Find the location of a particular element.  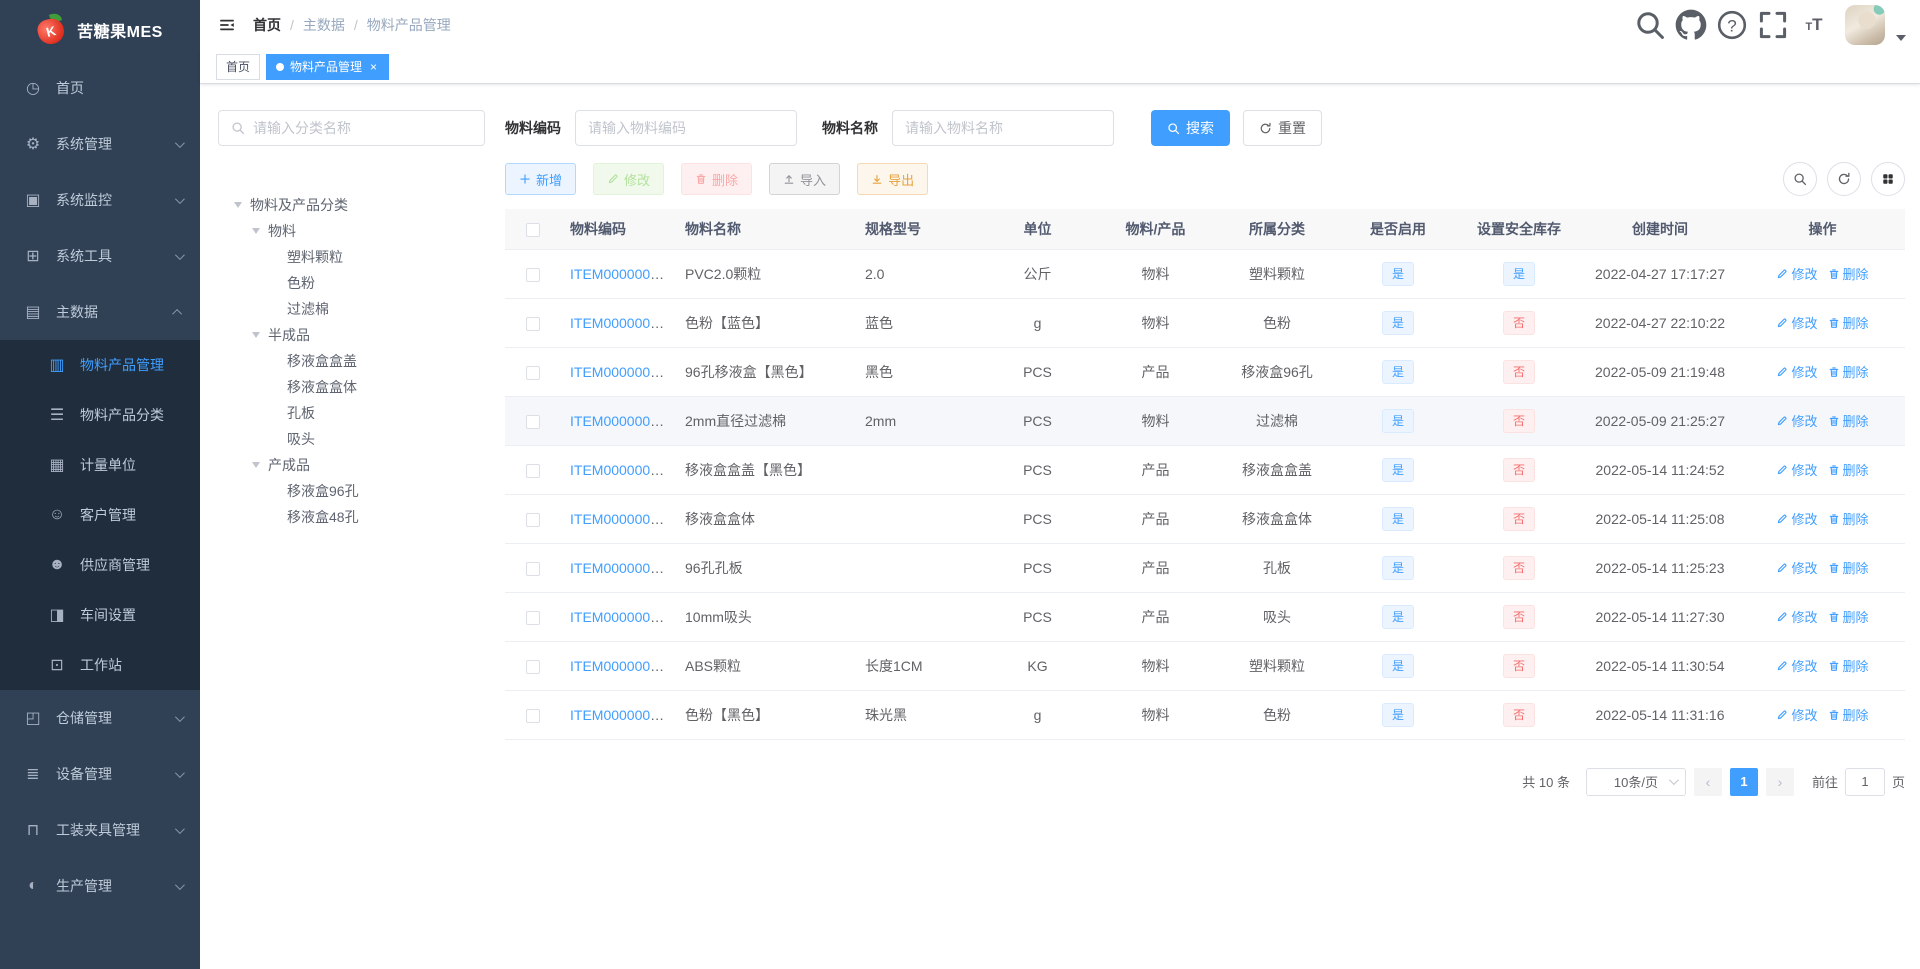

item-code-link: ITEM00000056 is located at coordinates (618, 715).